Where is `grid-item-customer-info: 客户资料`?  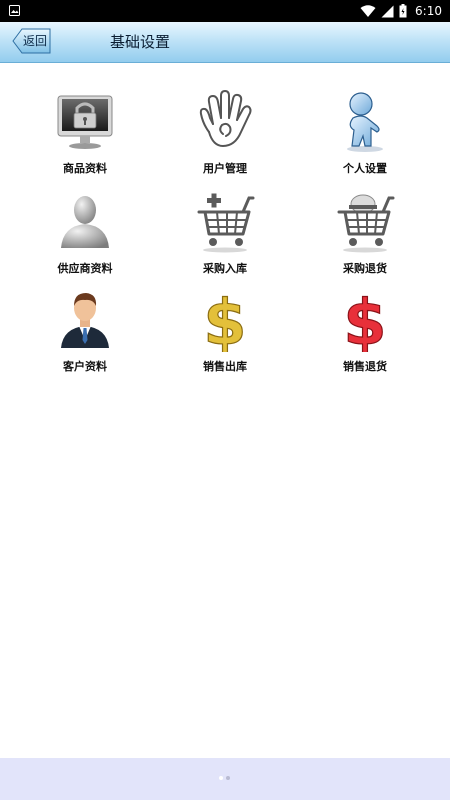
grid-item-customer-info: 客户资料 is located at coordinates (85, 333).